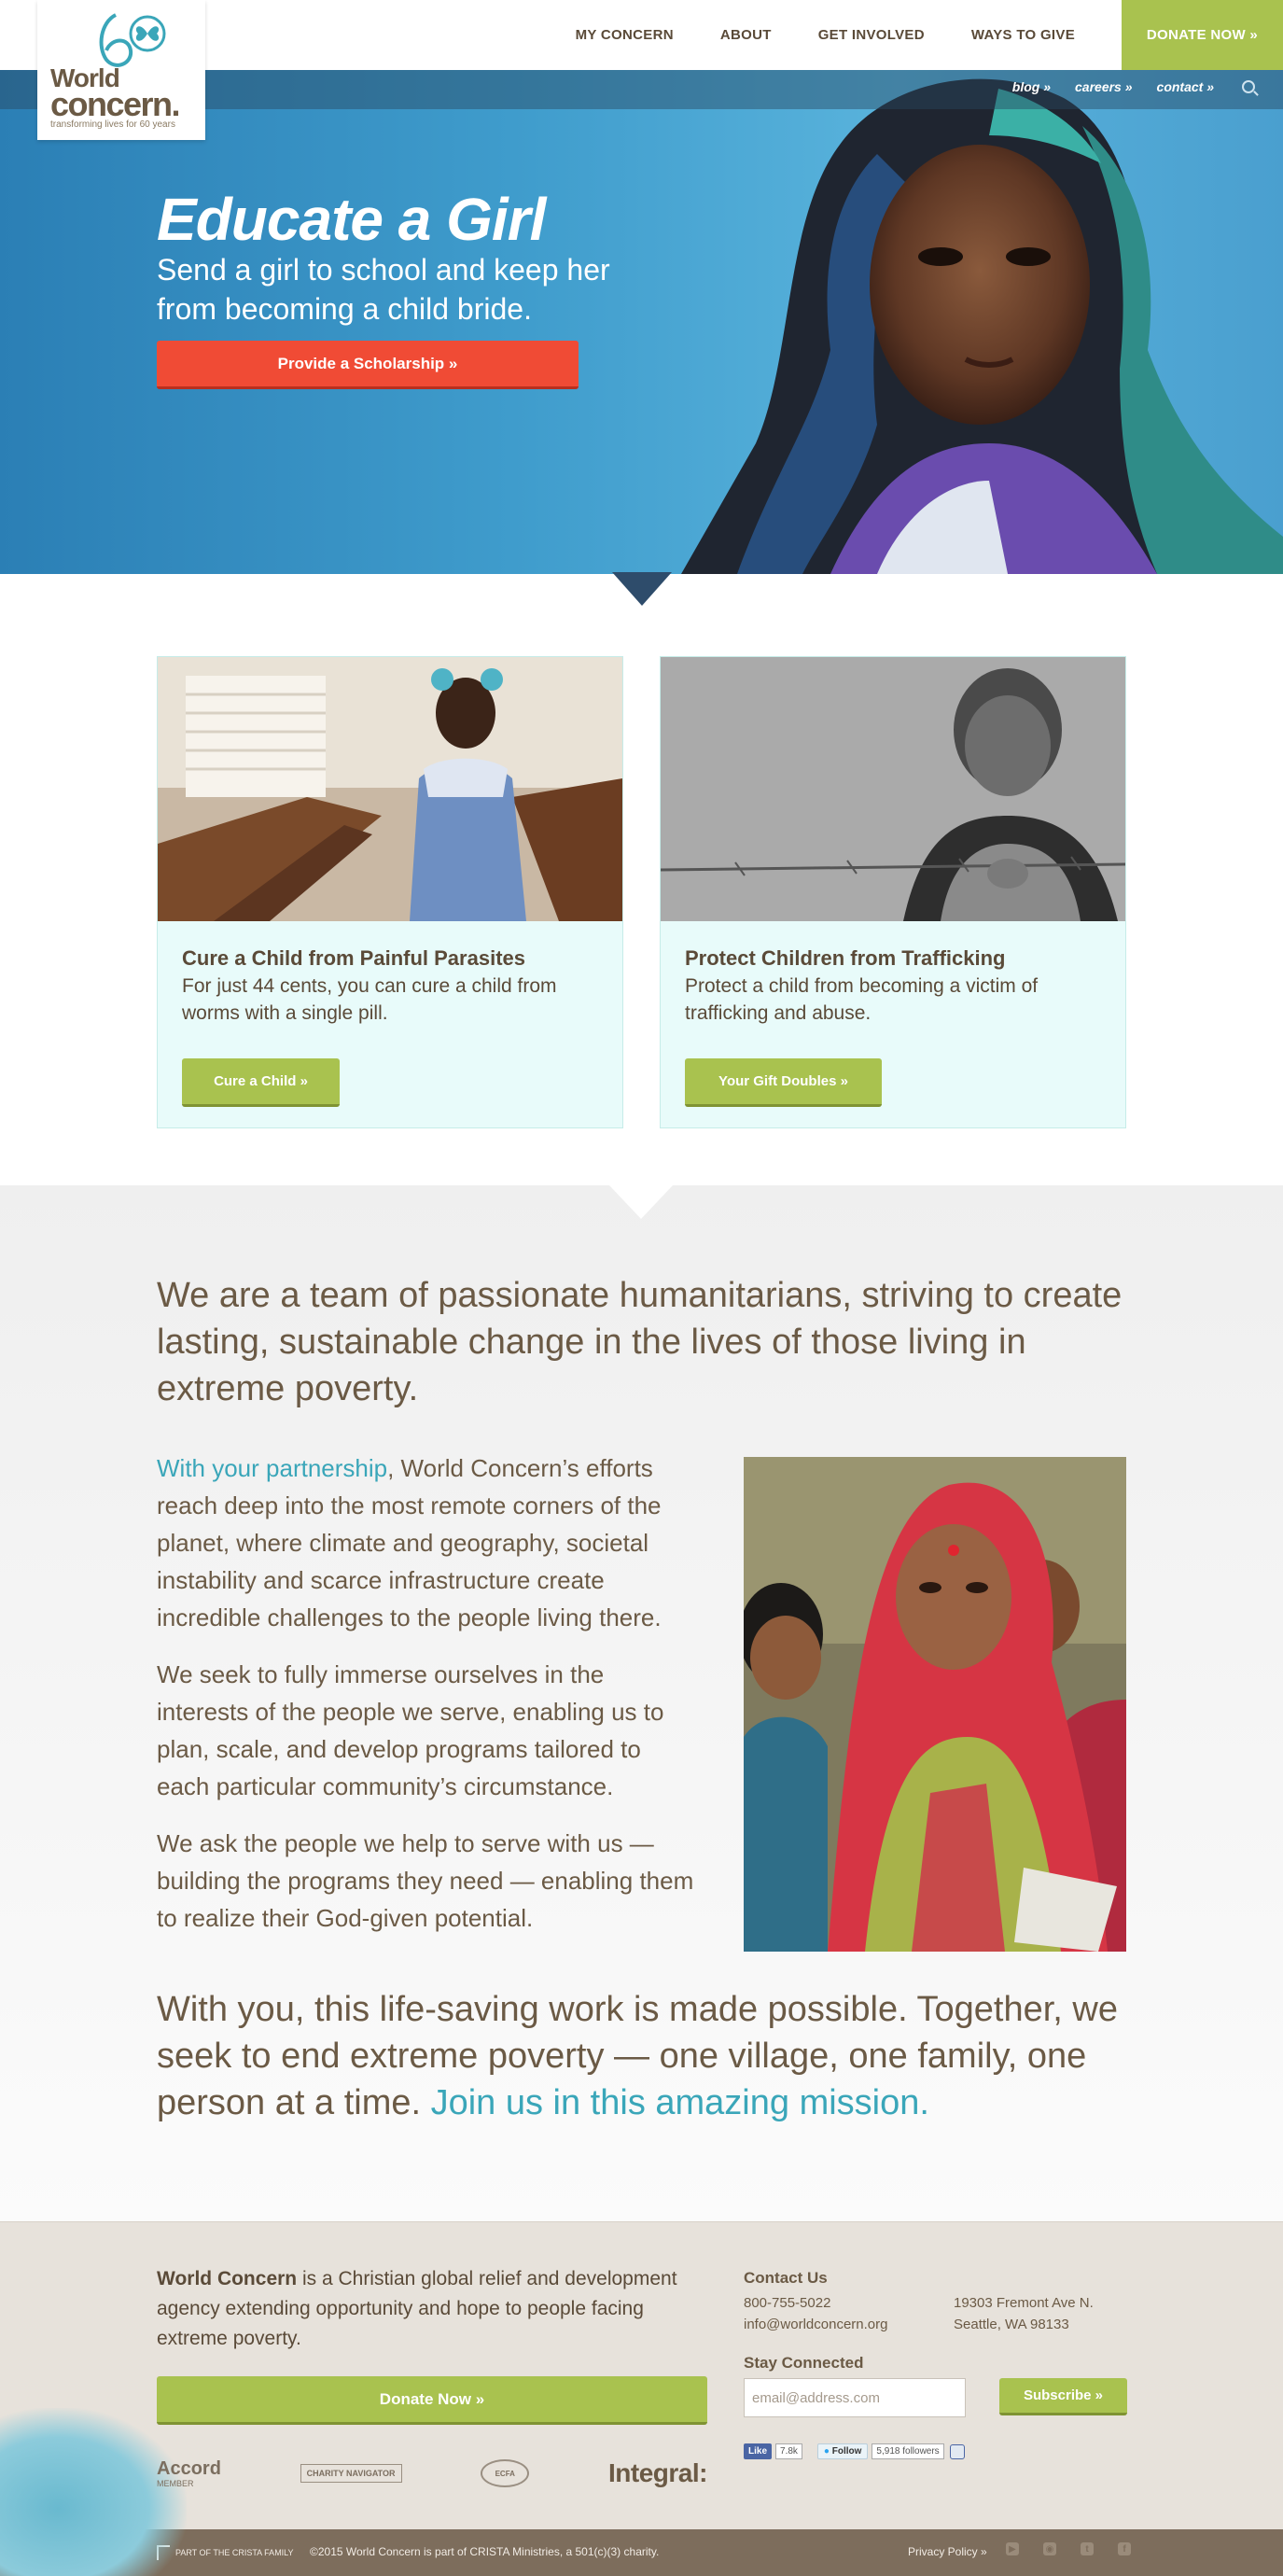  Describe the element at coordinates (1063, 2396) in the screenshot. I see `subscribe-button: Subscribe »` at that location.